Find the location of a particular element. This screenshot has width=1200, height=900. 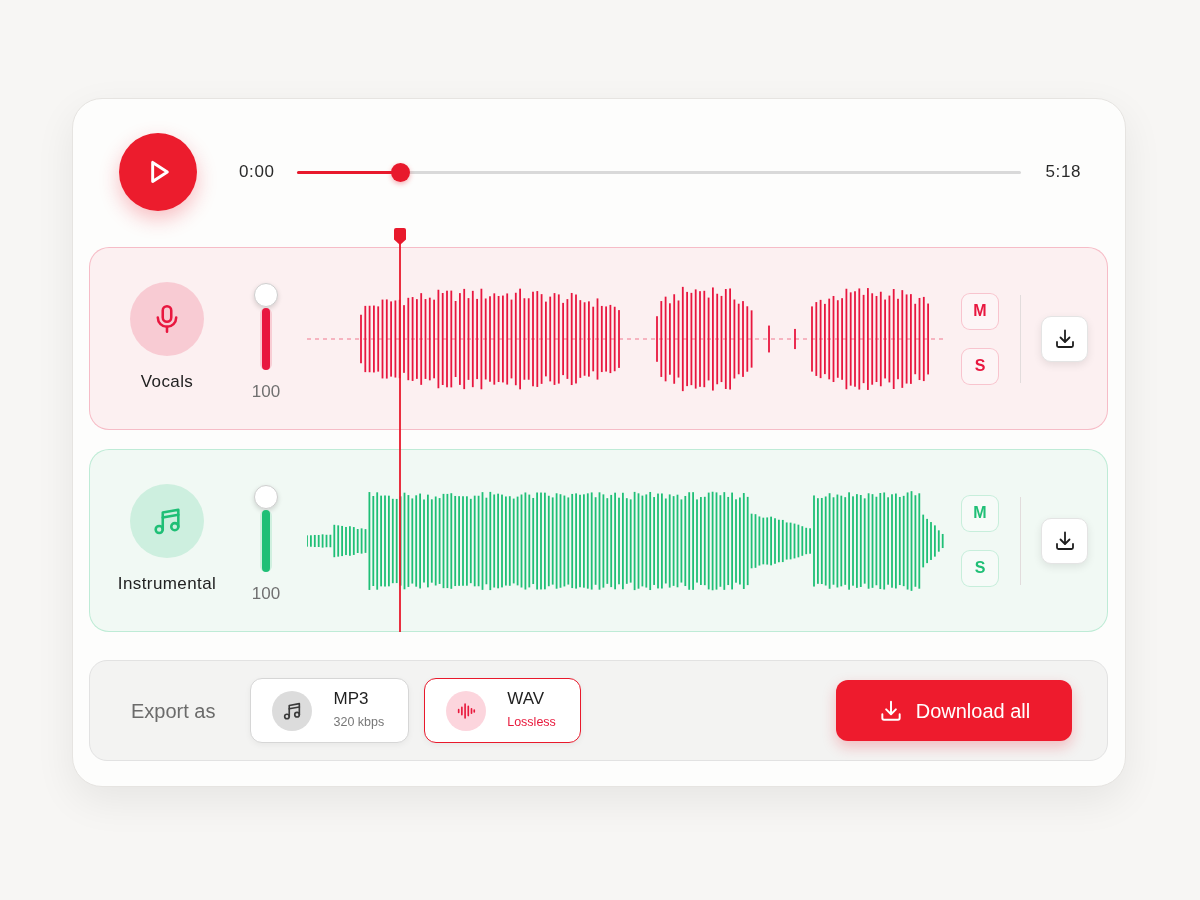

music-note-icon is located at coordinates (292, 710).